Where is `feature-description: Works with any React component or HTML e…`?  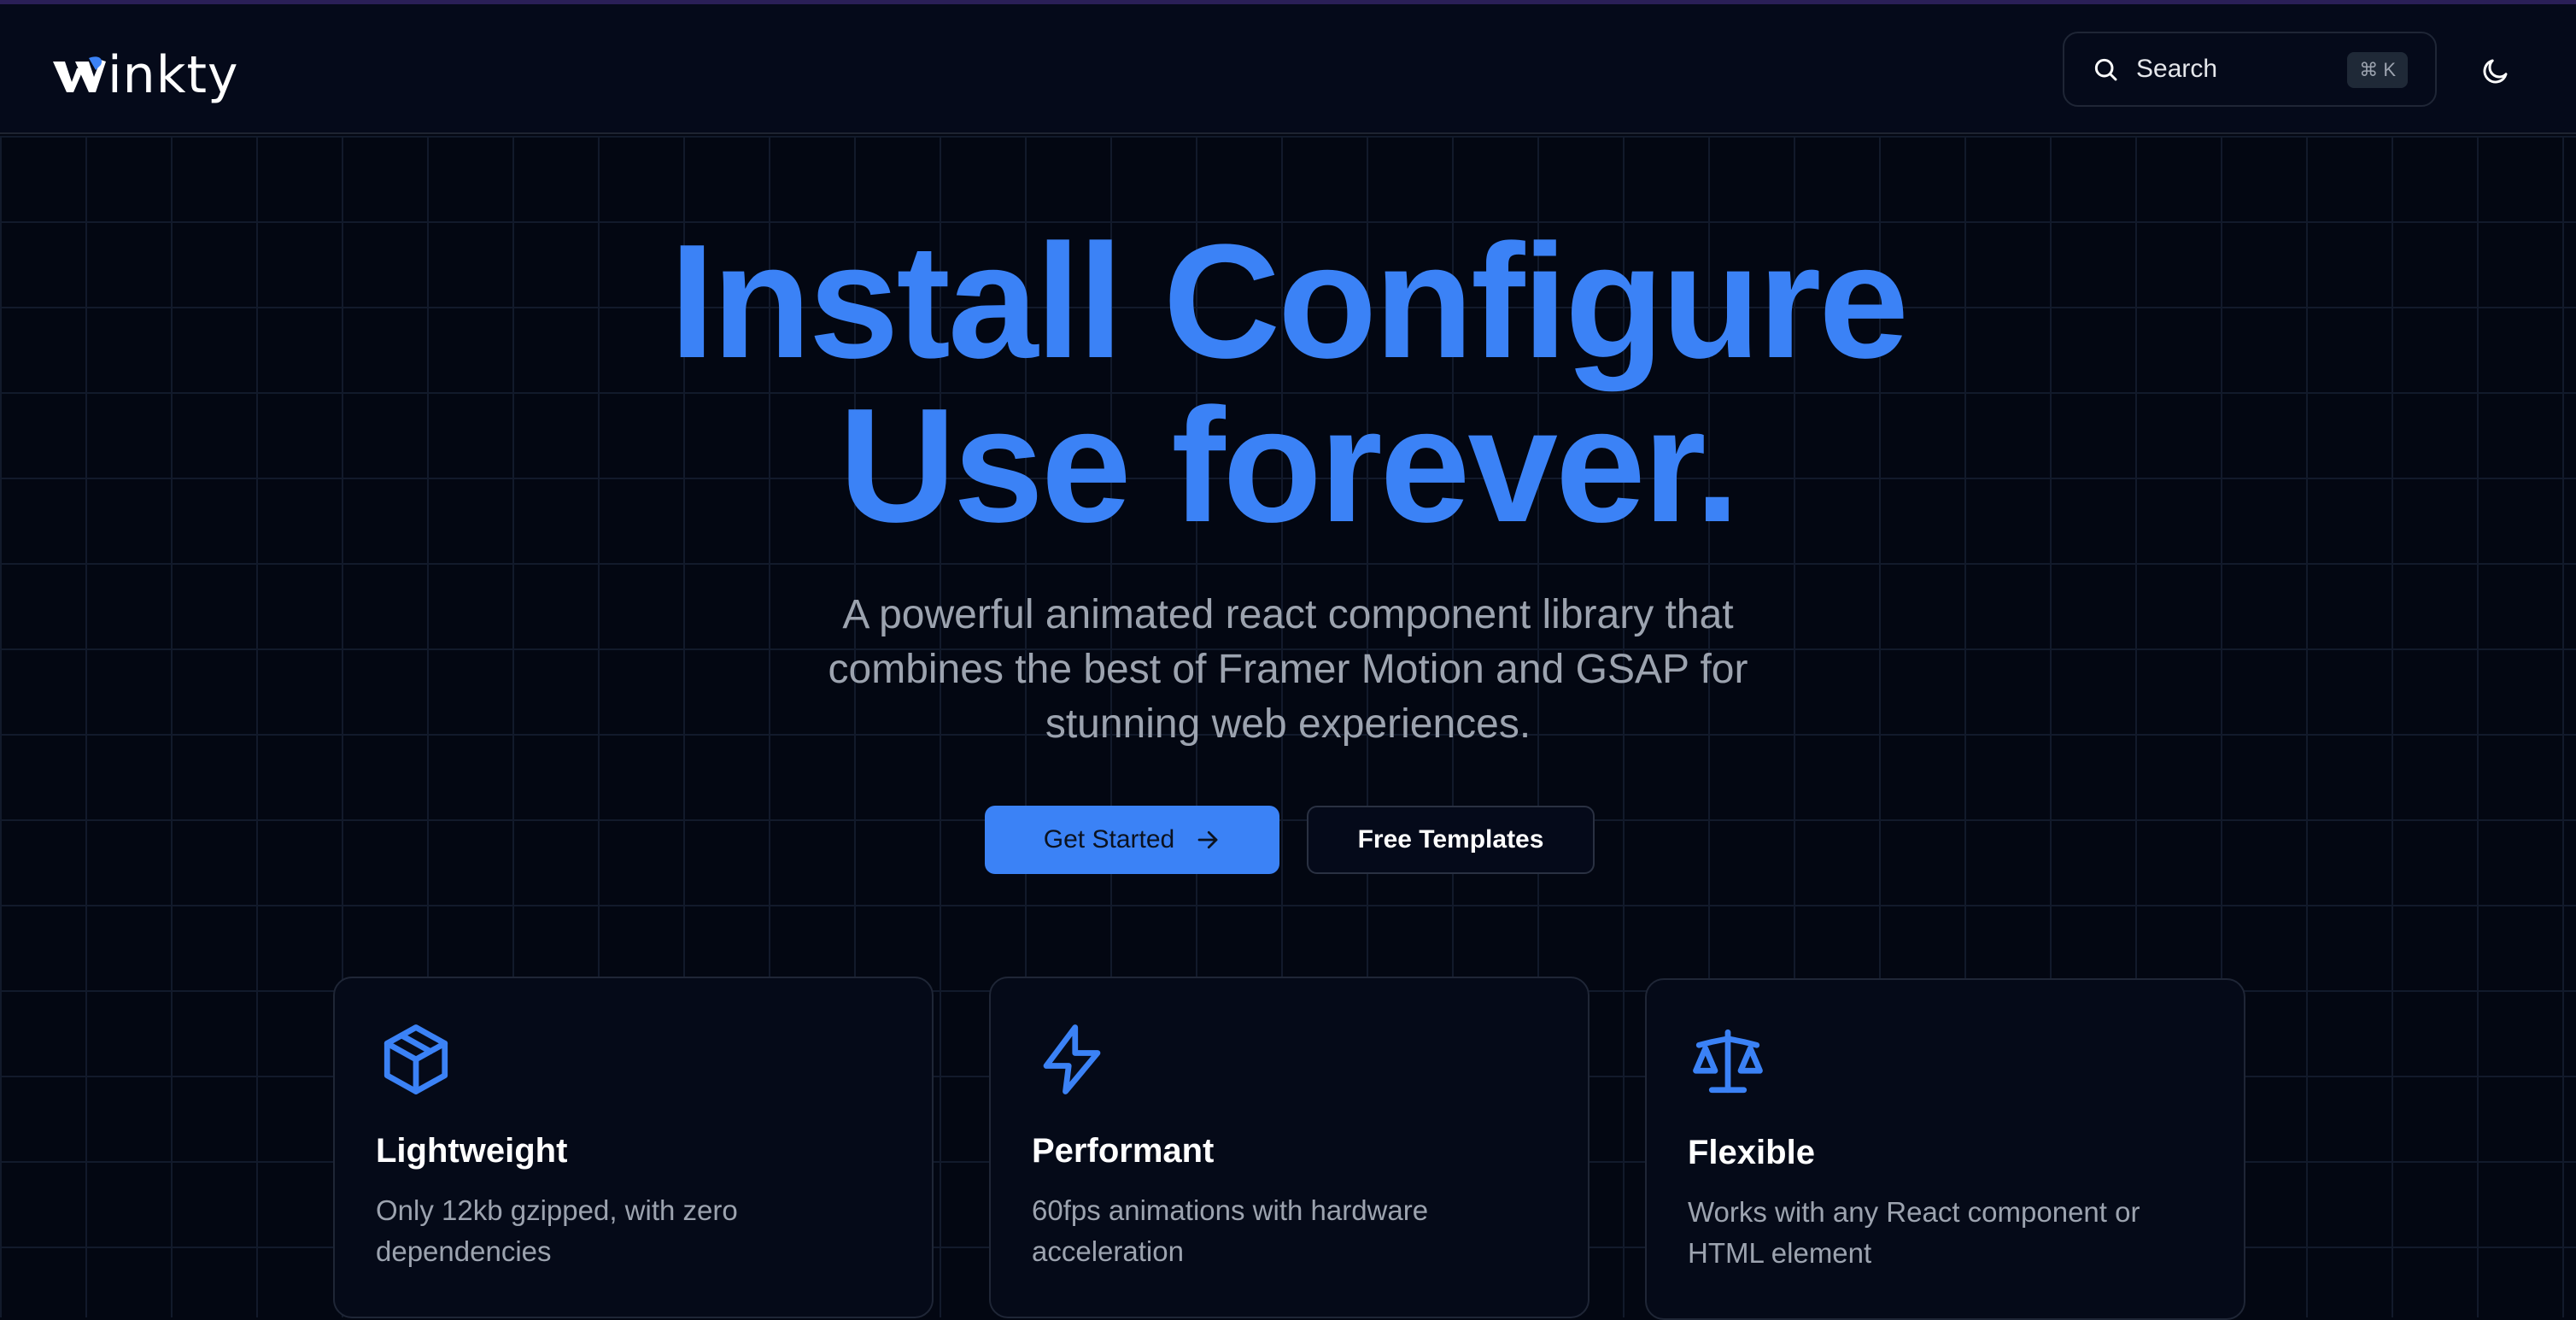
feature-description: Works with any React component or HTML e… is located at coordinates (1914, 1232).